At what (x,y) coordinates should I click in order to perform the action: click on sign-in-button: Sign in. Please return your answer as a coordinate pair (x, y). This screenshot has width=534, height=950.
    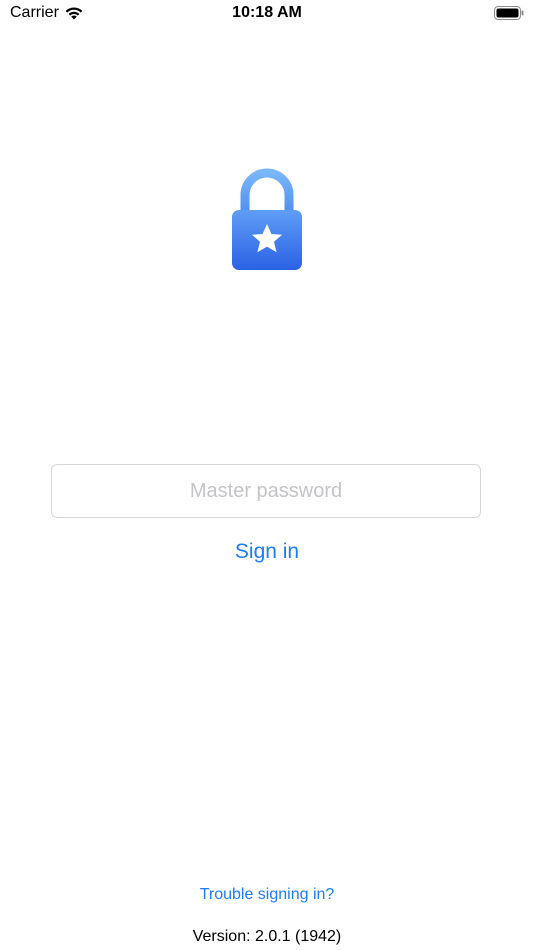
    Looking at the image, I should click on (267, 552).